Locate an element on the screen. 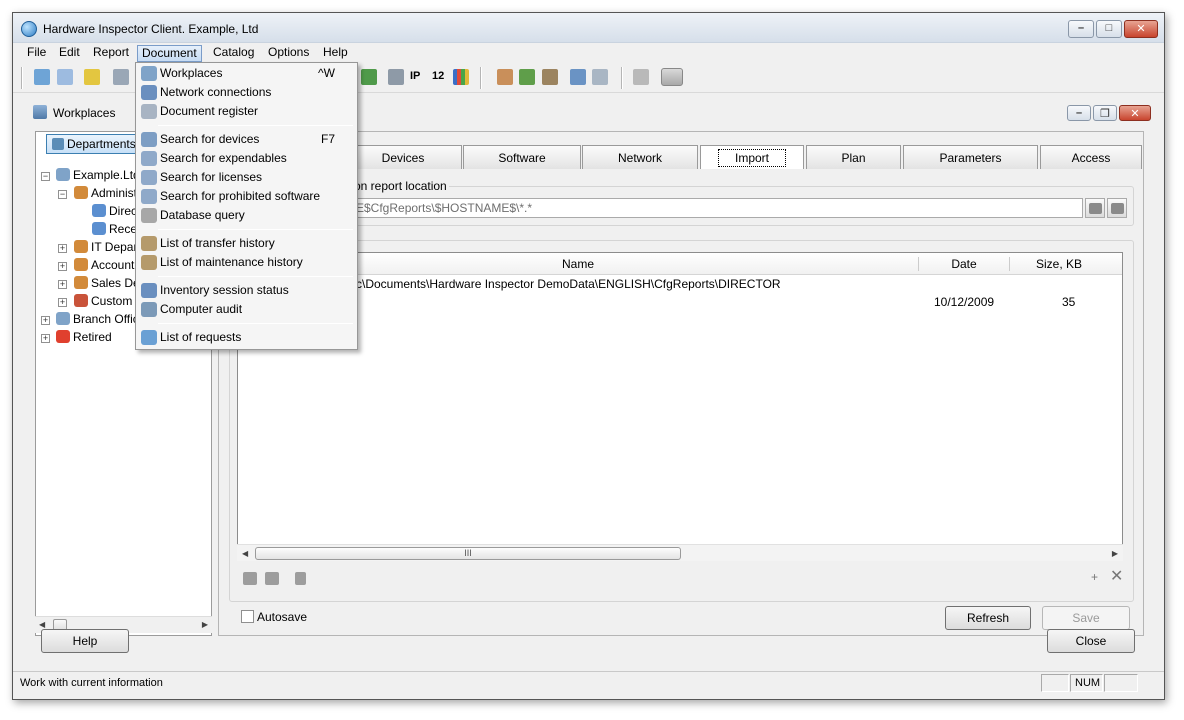 The image size is (1184, 720). minimize-button: – is located at coordinates (1081, 29).